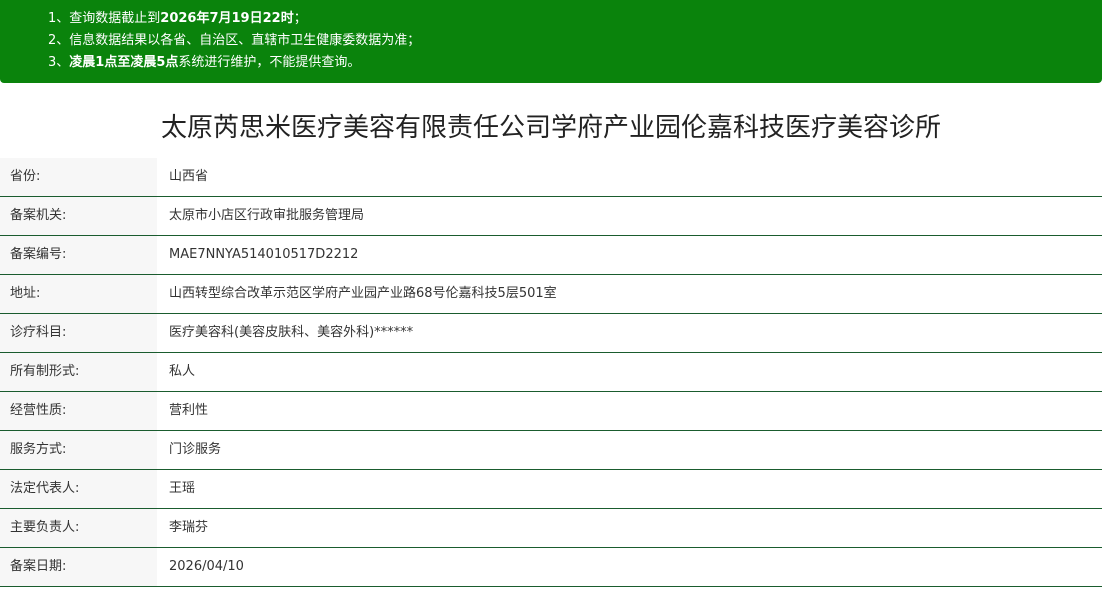 This screenshot has height=590, width=1102. I want to click on table-row-authority: 备案机关: 太原市小店区行政审批服务管理局, so click(551, 216).